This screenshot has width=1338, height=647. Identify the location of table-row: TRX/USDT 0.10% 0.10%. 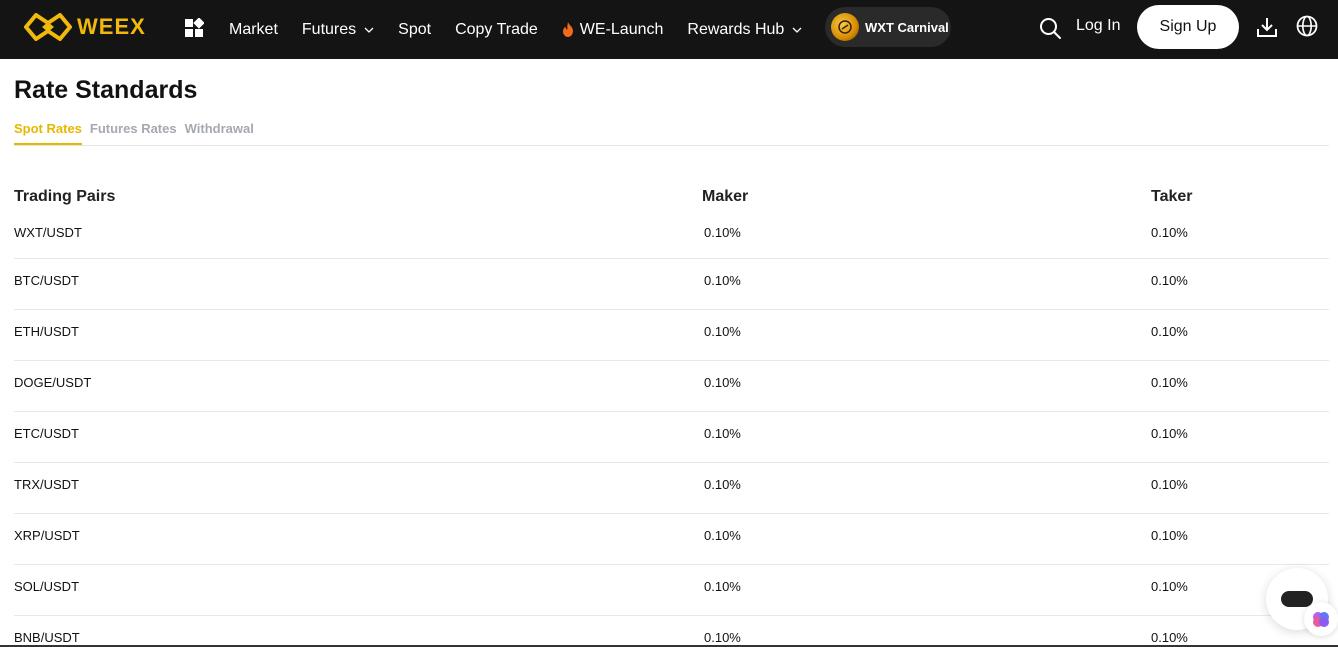
(671, 488).